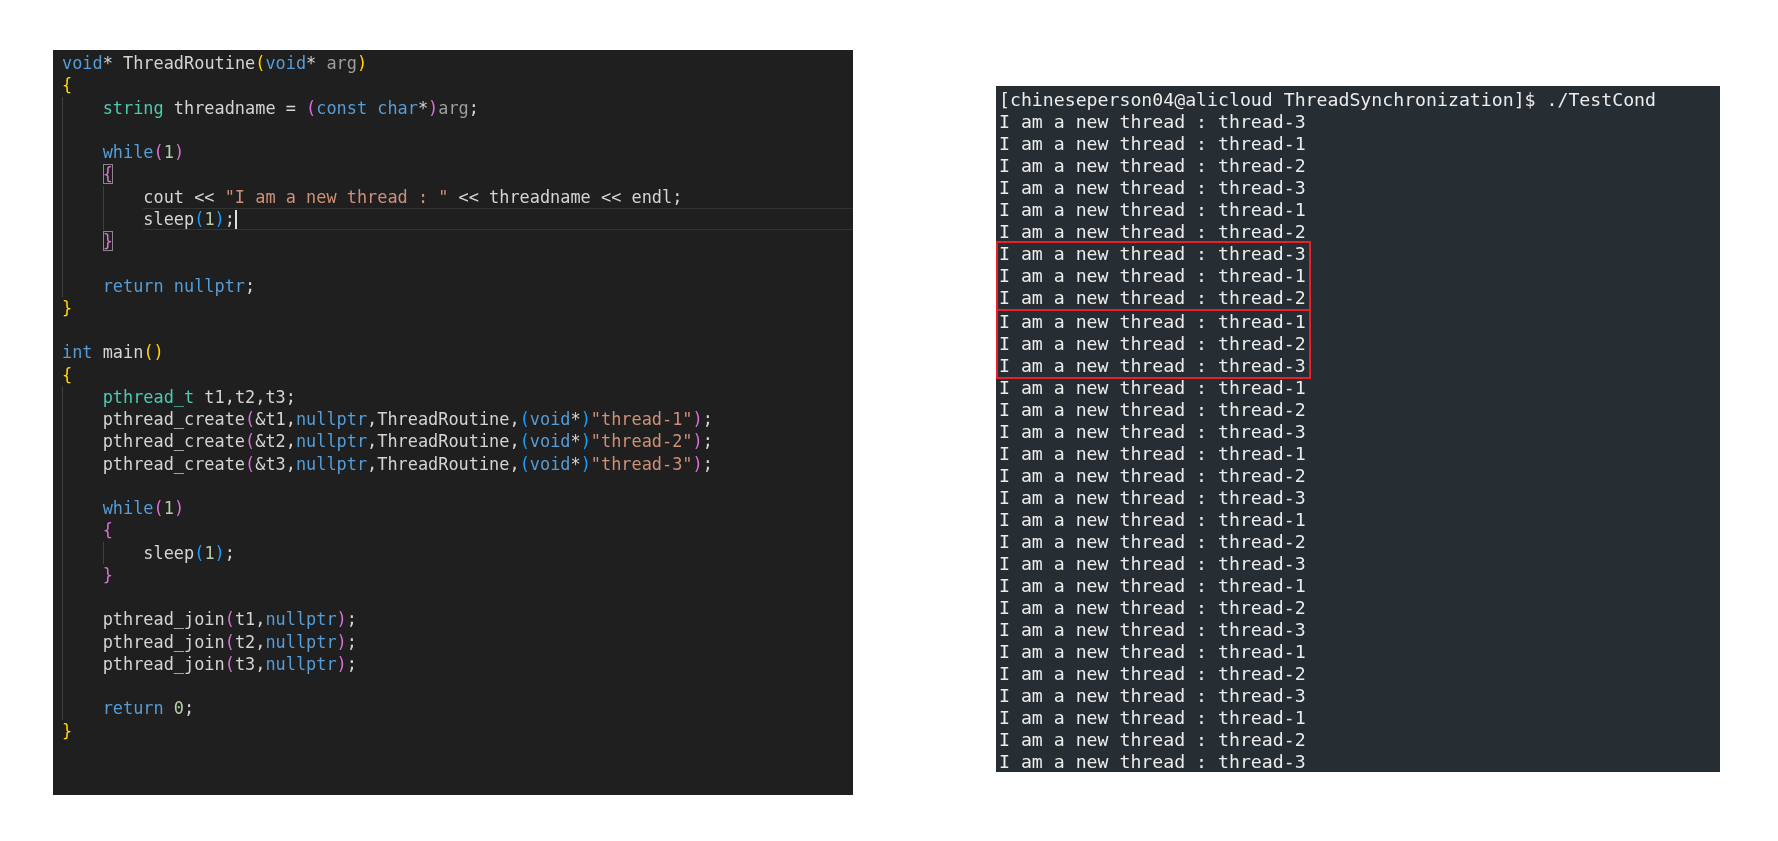  I want to click on code-line: pthread_create(&t3,nullptr,ThreadRoutine,(void*)"thread-3");, so click(408, 463).